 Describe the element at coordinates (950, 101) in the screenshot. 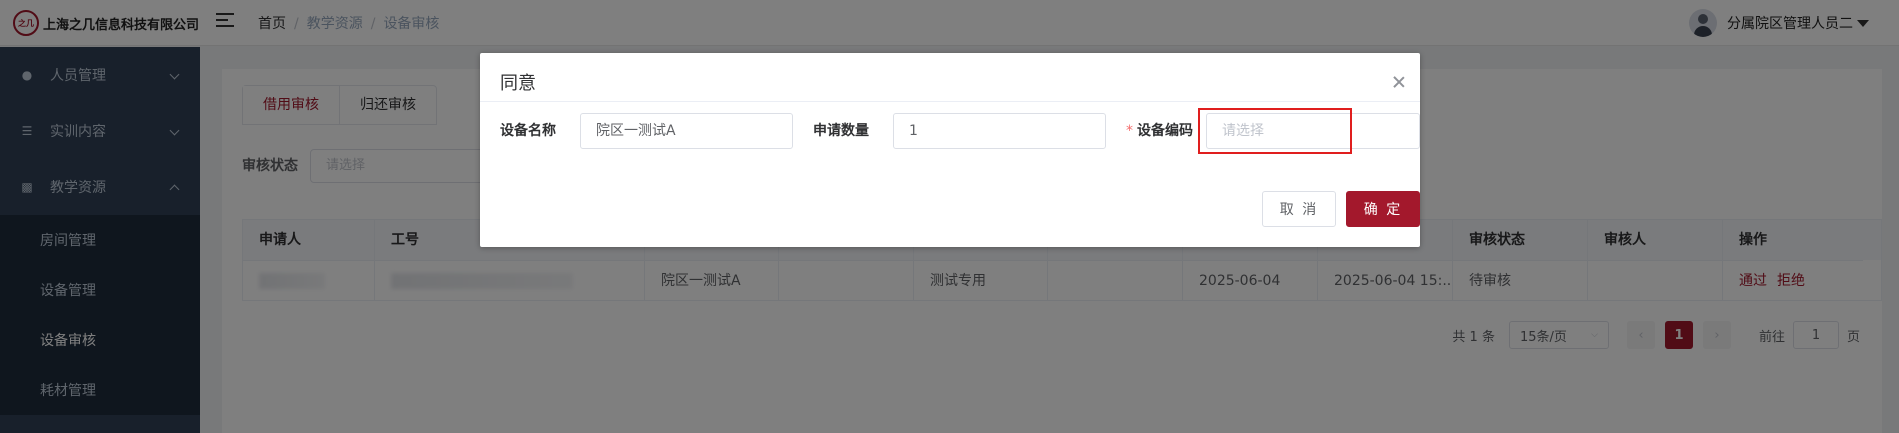

I see `dialog-divider` at that location.